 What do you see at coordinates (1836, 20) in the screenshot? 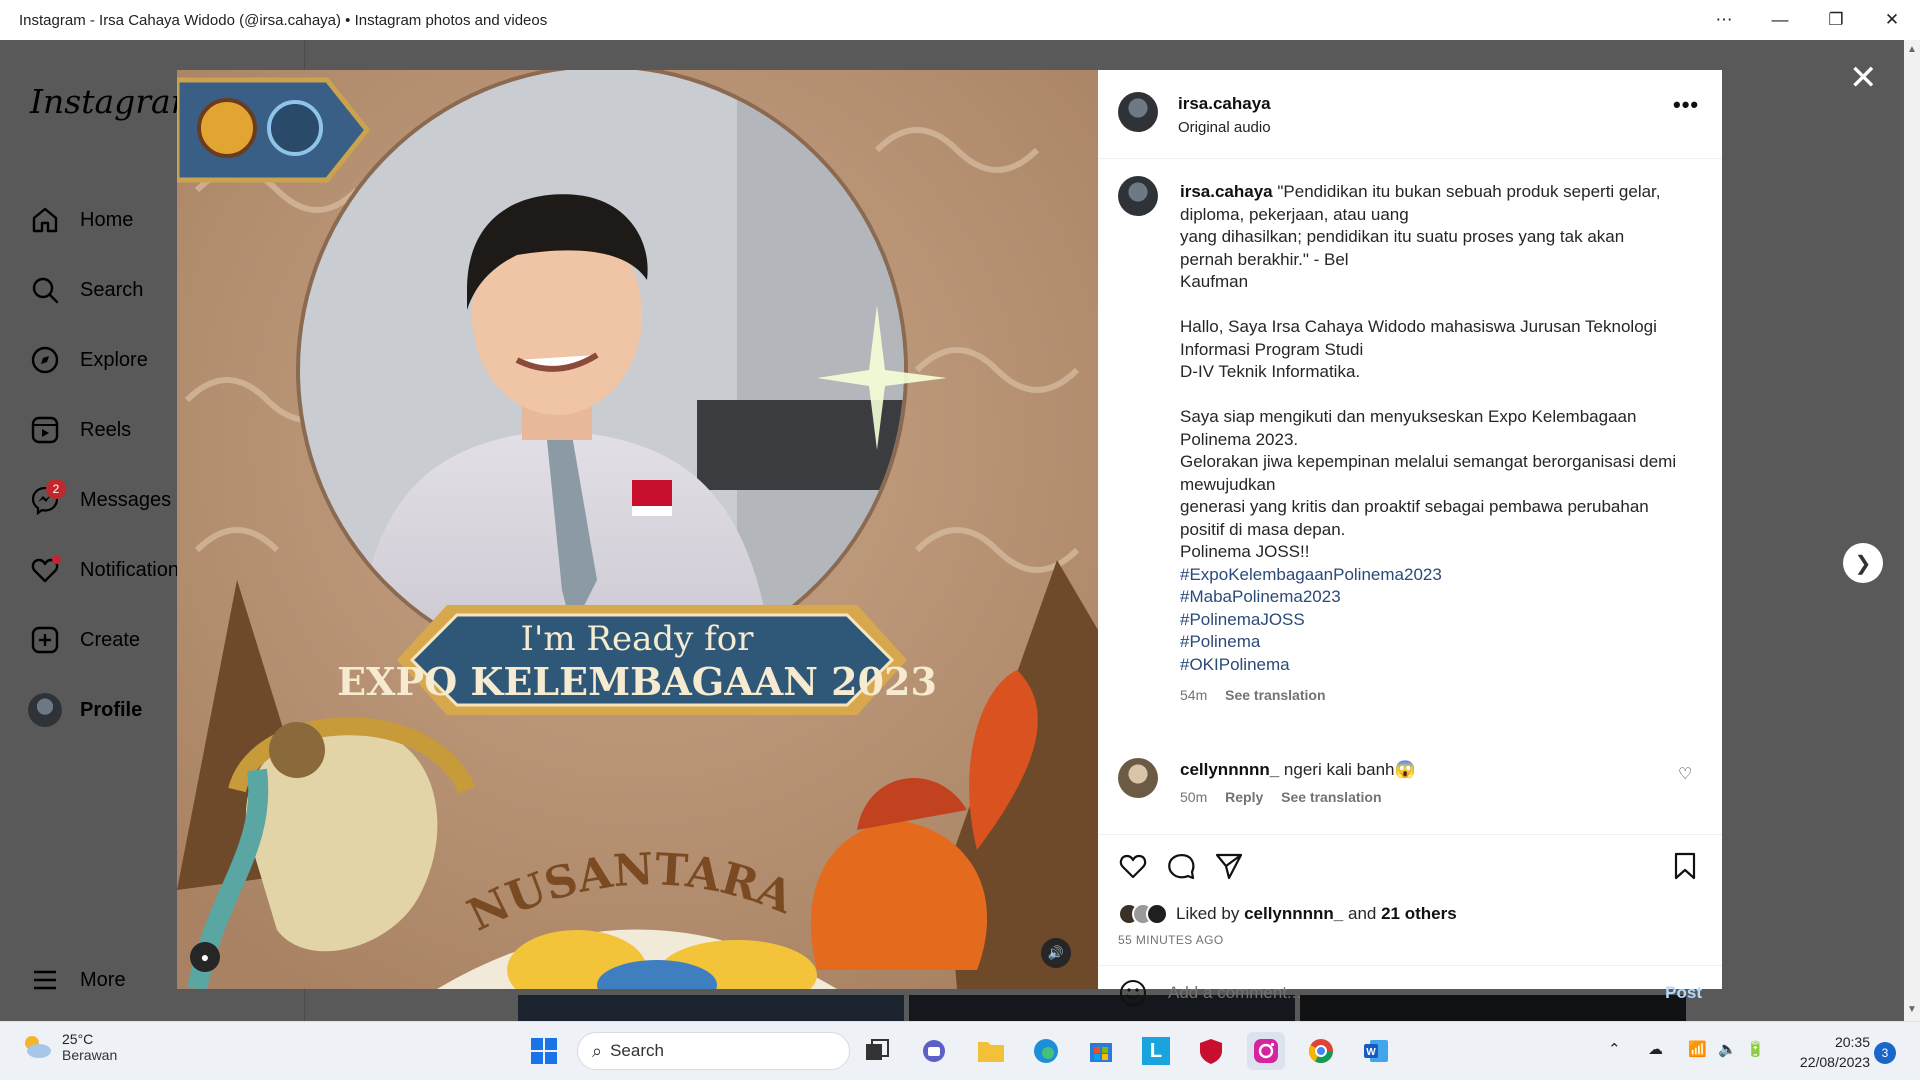
I see `restore-button: ❐` at bounding box center [1836, 20].